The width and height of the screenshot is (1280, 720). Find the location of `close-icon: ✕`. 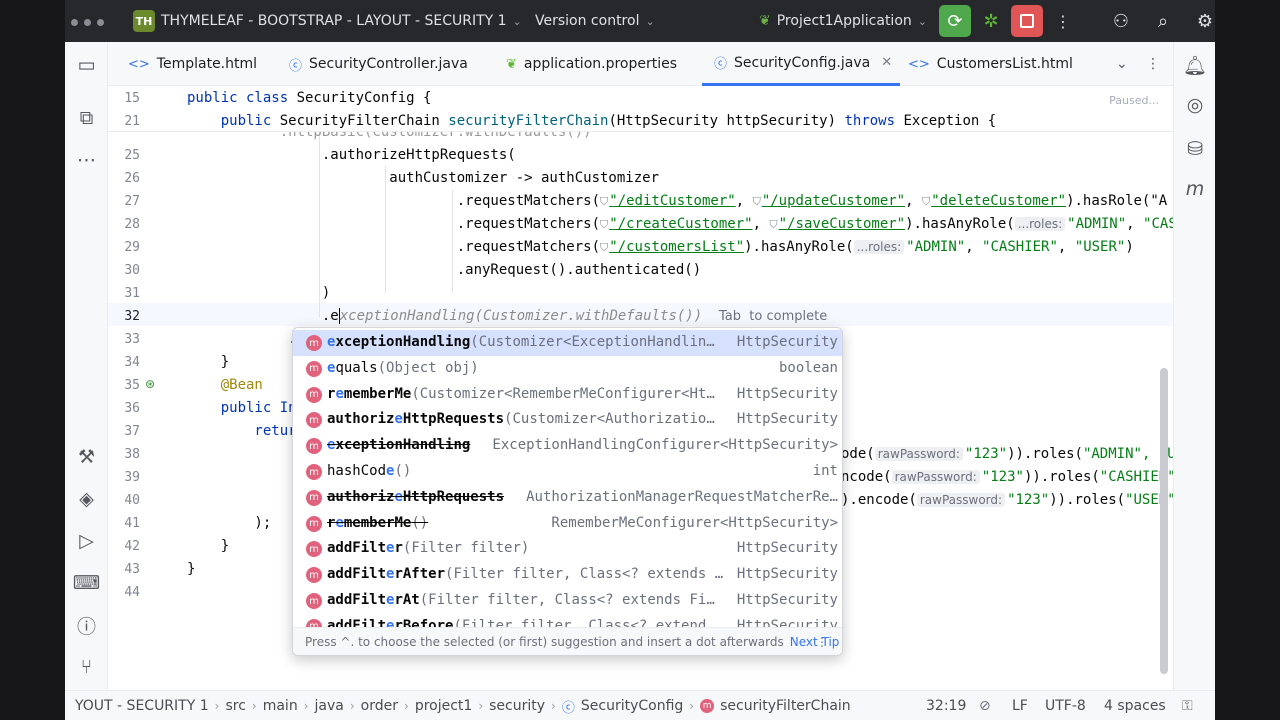

close-icon: ✕ is located at coordinates (886, 62).